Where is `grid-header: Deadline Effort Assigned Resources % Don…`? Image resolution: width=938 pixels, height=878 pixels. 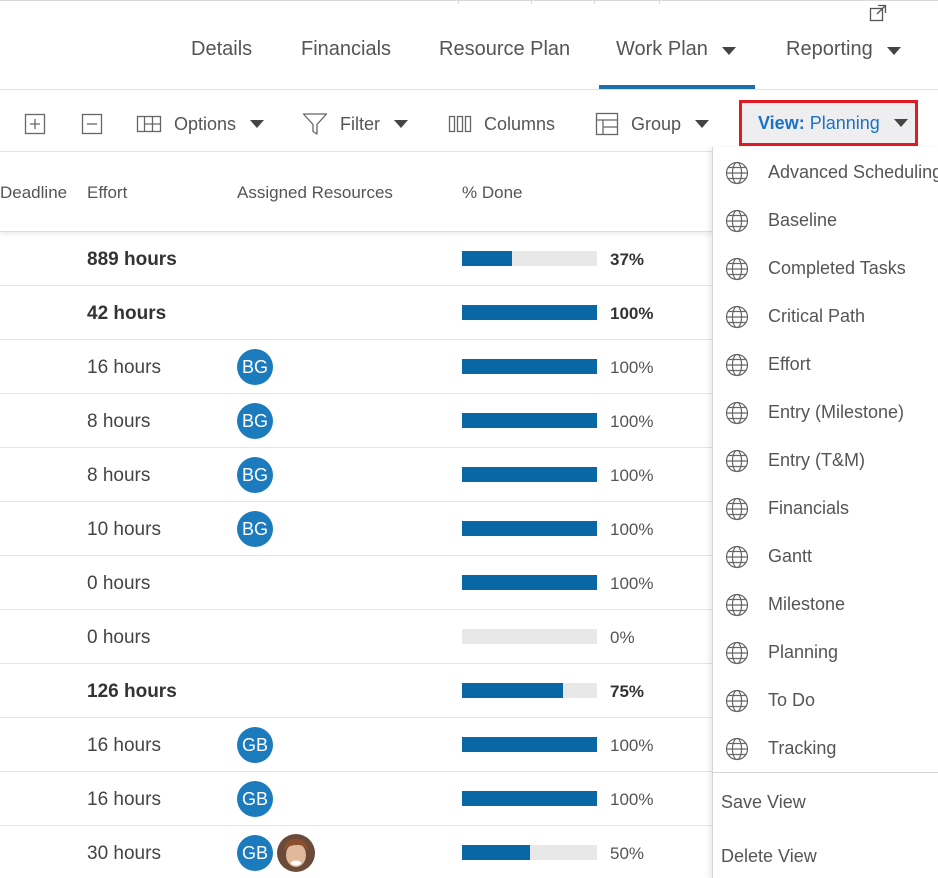
grid-header: Deadline Effort Assigned Resources % Don… is located at coordinates (356, 192).